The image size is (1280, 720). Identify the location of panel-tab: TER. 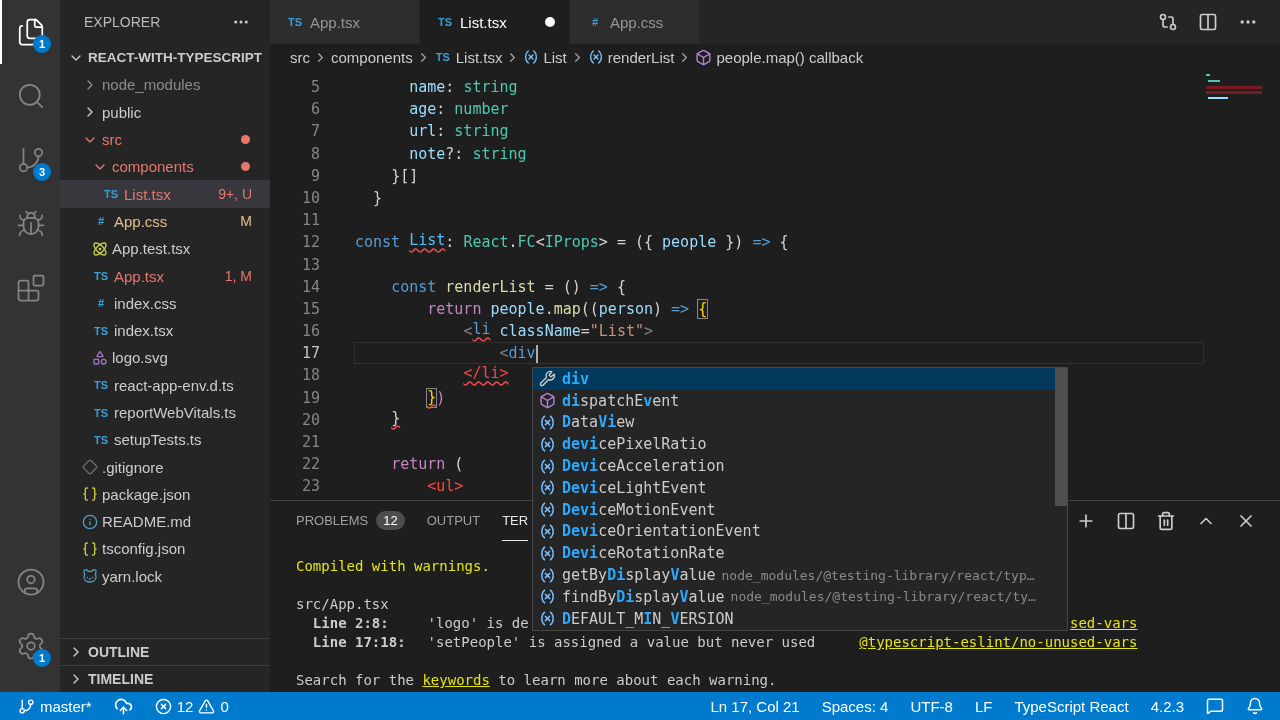
(515, 521).